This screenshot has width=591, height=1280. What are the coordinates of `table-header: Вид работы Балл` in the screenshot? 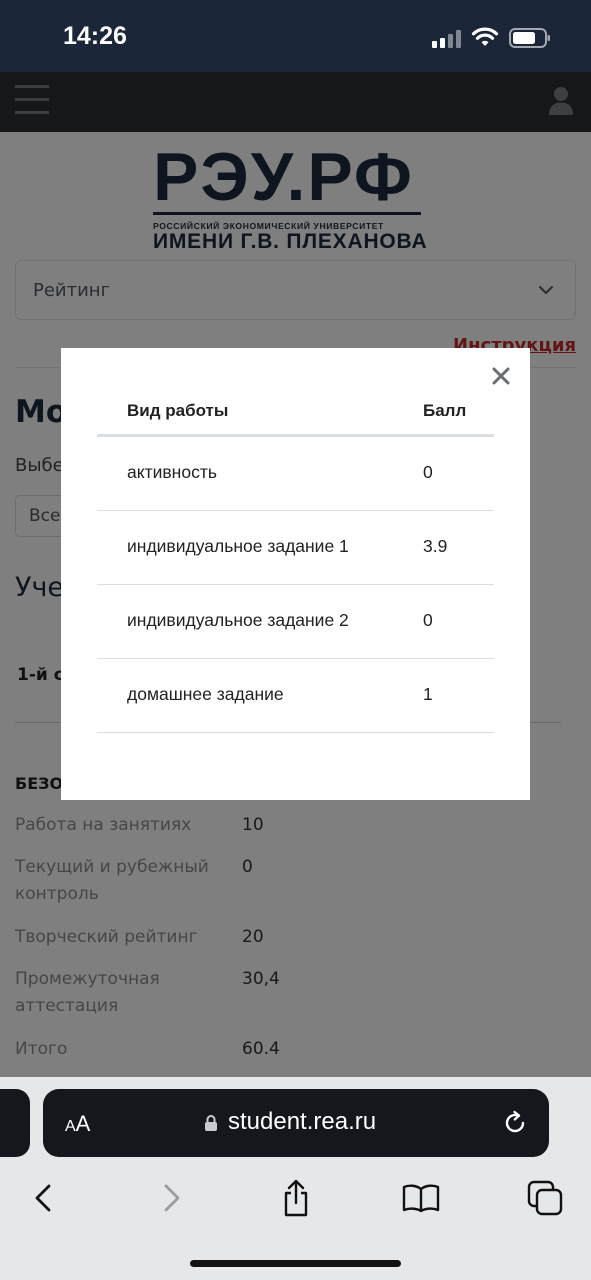 It's located at (295, 412).